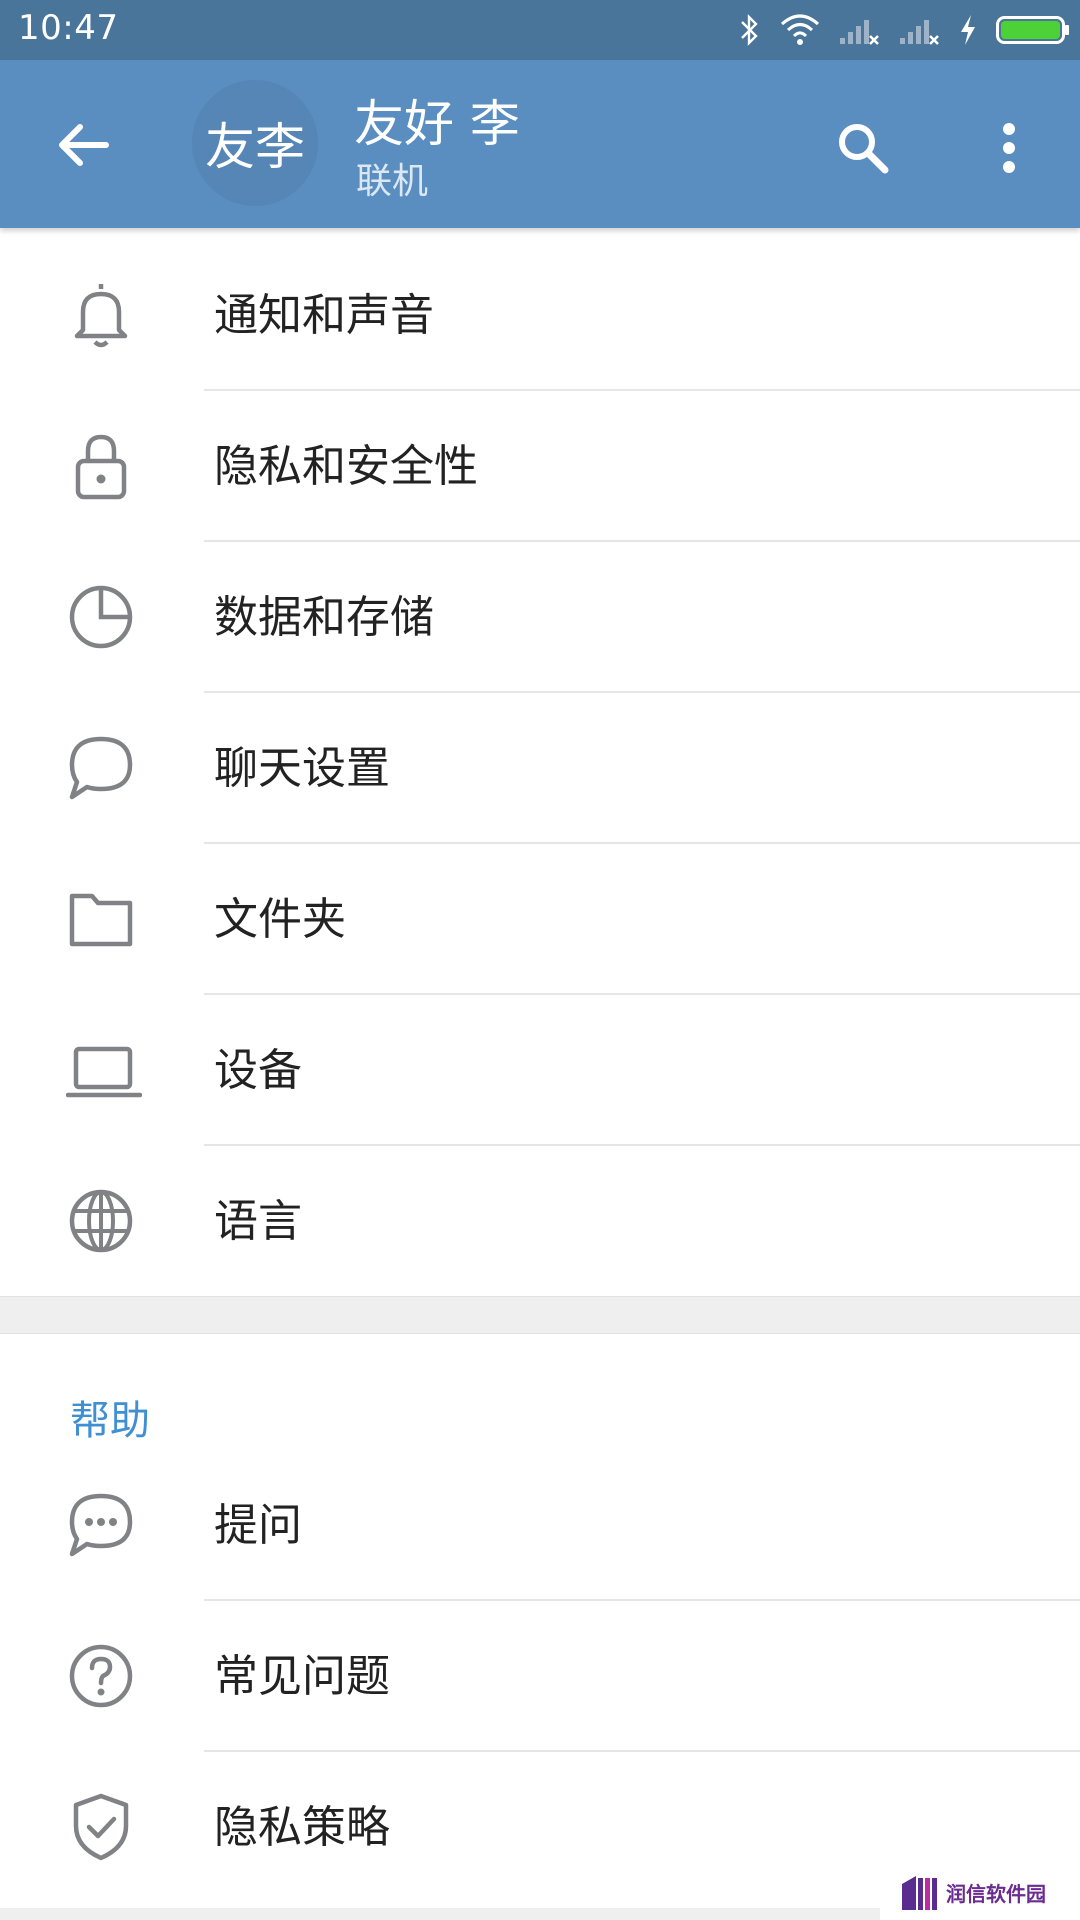 This screenshot has width=1080, height=1920. What do you see at coordinates (540, 144) in the screenshot?
I see `app-bar: 友李 友好 李 联机` at bounding box center [540, 144].